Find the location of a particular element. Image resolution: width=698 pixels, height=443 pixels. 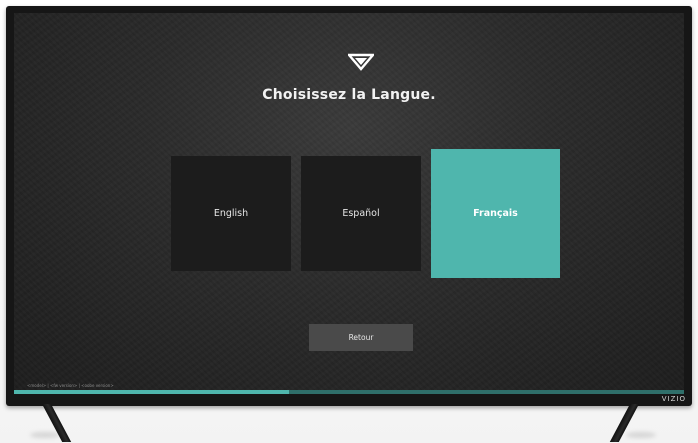

language-tile-spanish: Español is located at coordinates (361, 213).